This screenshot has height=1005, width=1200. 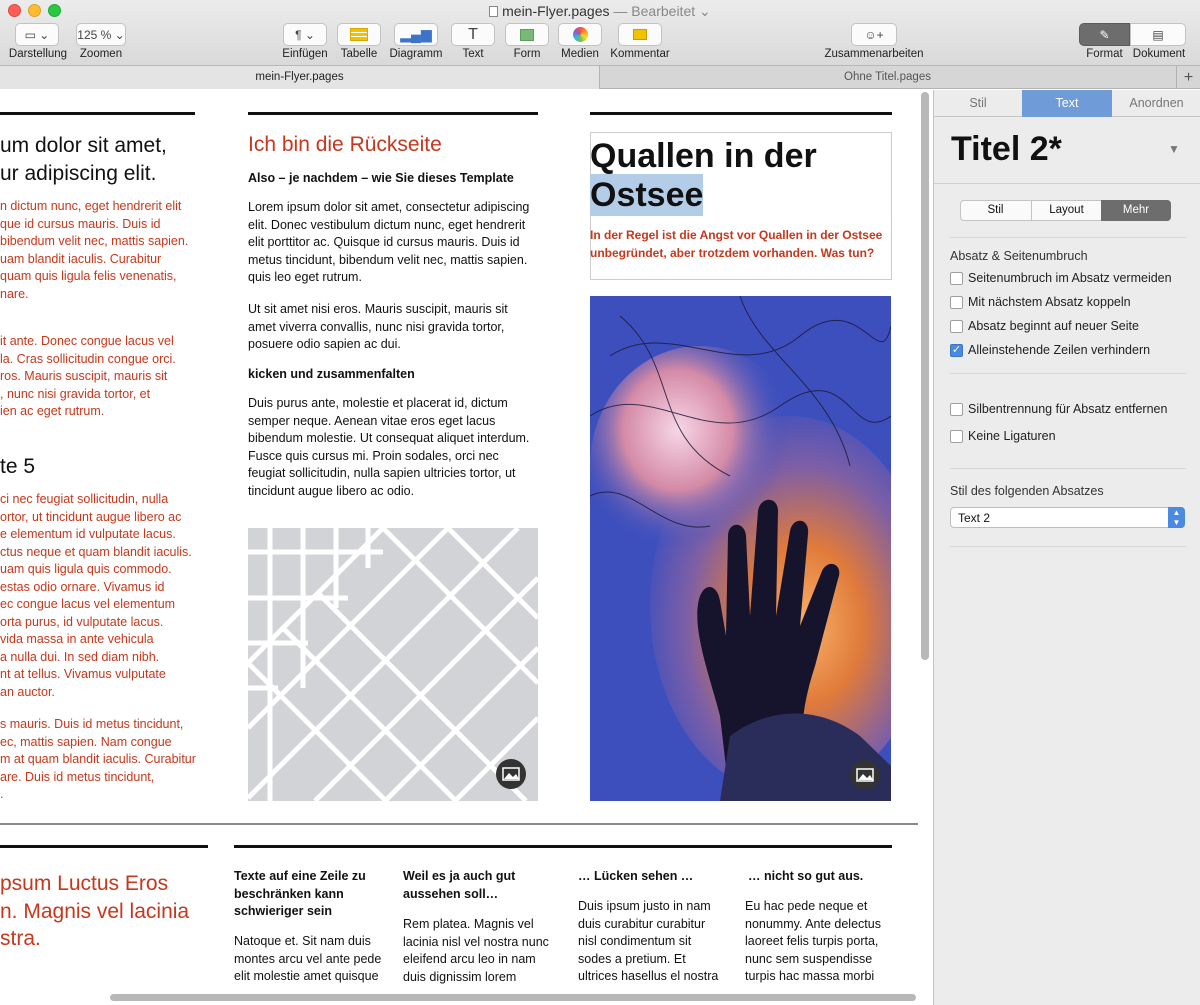 I want to click on view-label: Darstellung, so click(x=38, y=54).